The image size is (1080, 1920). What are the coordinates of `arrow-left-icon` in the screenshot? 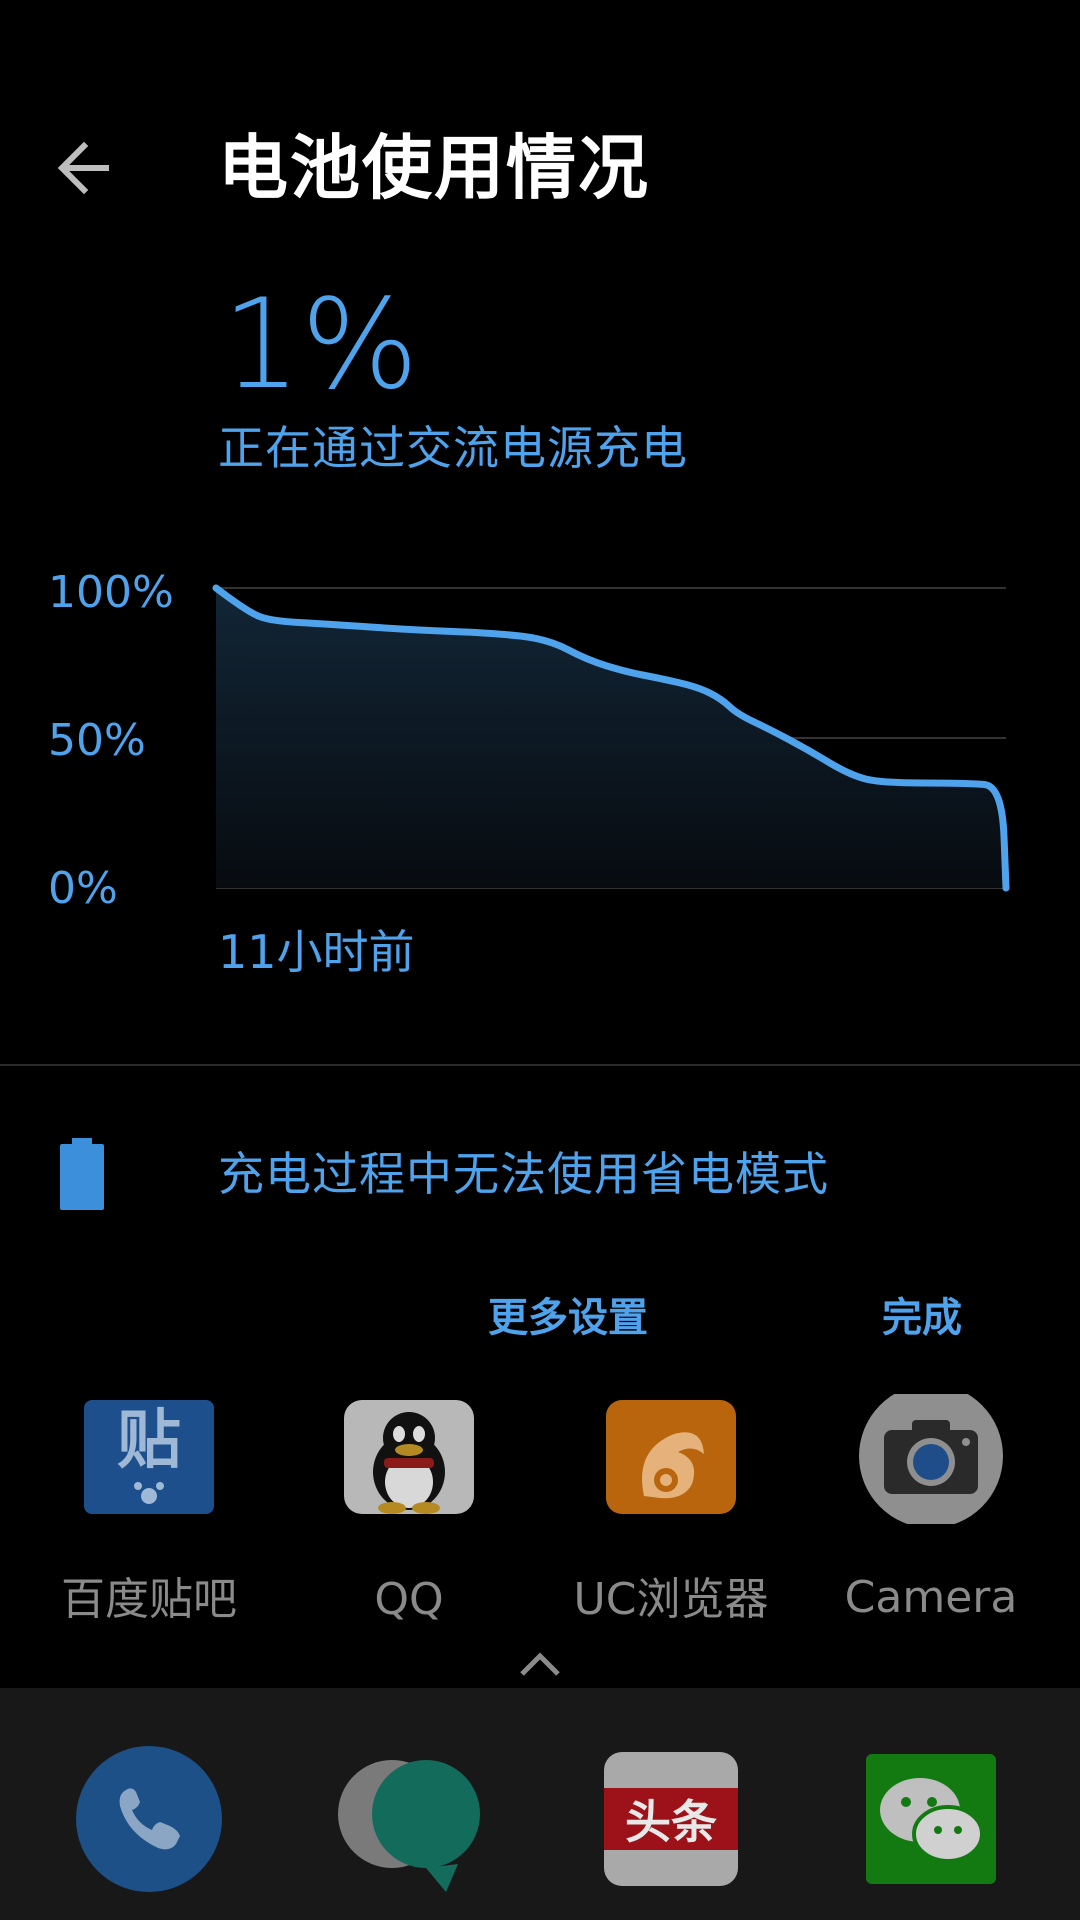 It's located at (83, 168).